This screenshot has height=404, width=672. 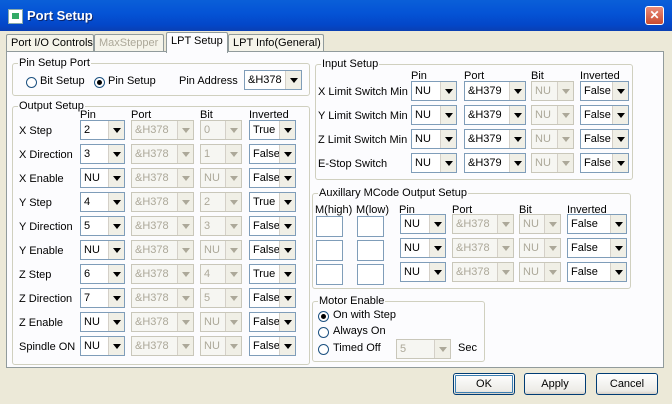 I want to click on output-pin-dropdown: 2, so click(x=102, y=130).